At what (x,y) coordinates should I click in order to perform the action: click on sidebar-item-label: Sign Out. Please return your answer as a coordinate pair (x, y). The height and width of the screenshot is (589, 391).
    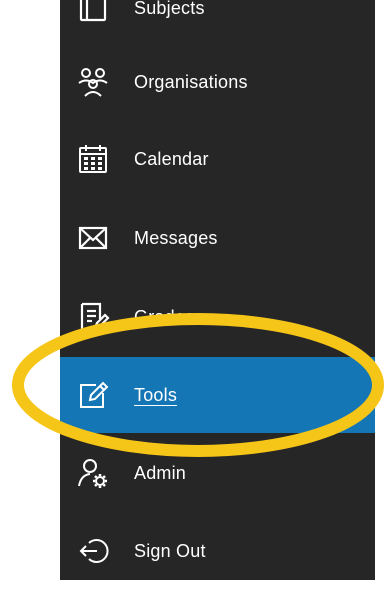
    Looking at the image, I should click on (170, 550).